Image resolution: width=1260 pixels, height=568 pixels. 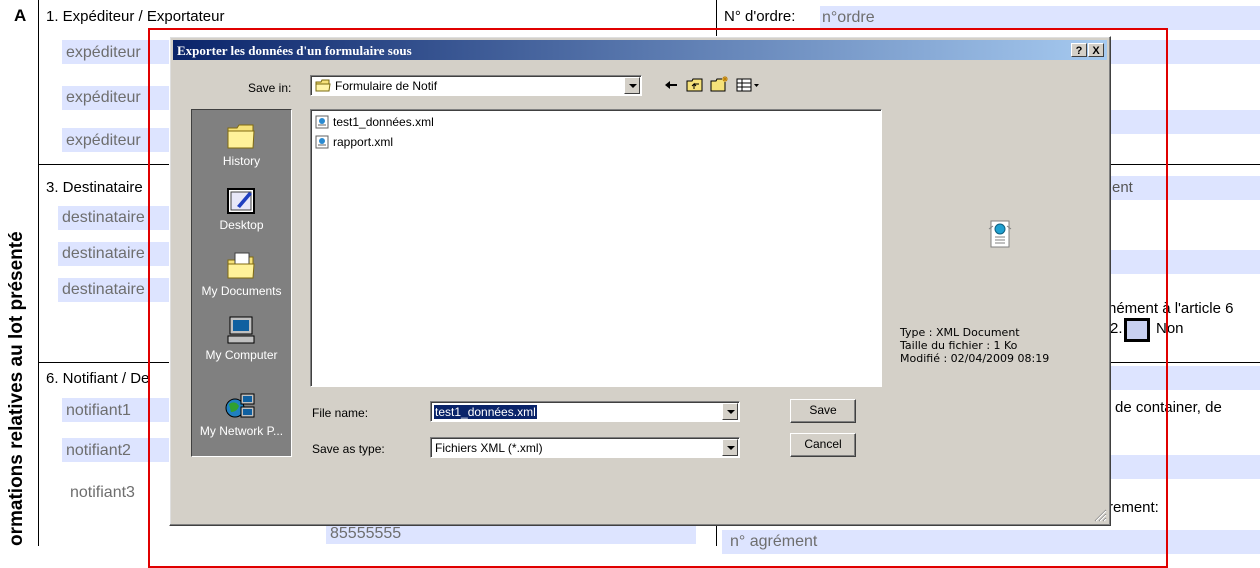 What do you see at coordinates (959, 345) in the screenshot?
I see `info-size: Taille du fichier : 1 Ko` at bounding box center [959, 345].